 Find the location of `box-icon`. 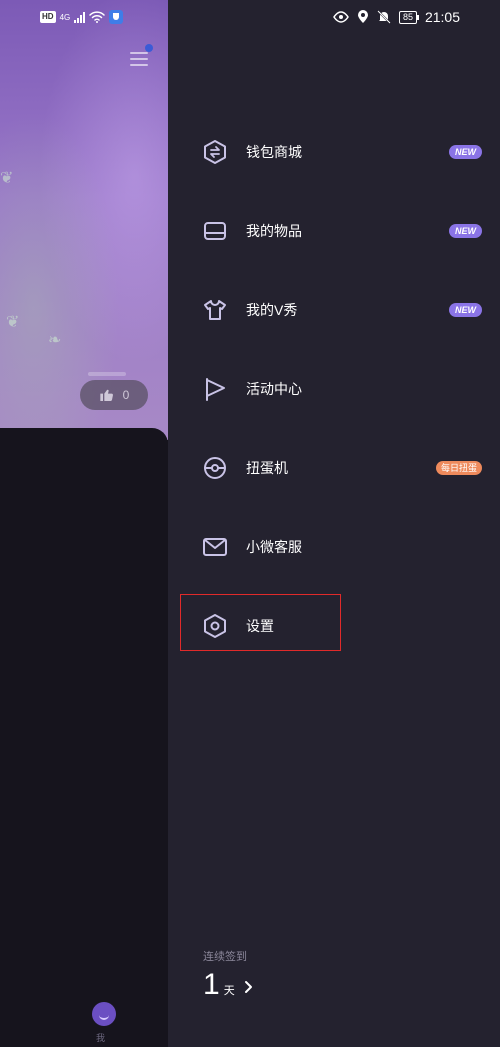

box-icon is located at coordinates (215, 231).